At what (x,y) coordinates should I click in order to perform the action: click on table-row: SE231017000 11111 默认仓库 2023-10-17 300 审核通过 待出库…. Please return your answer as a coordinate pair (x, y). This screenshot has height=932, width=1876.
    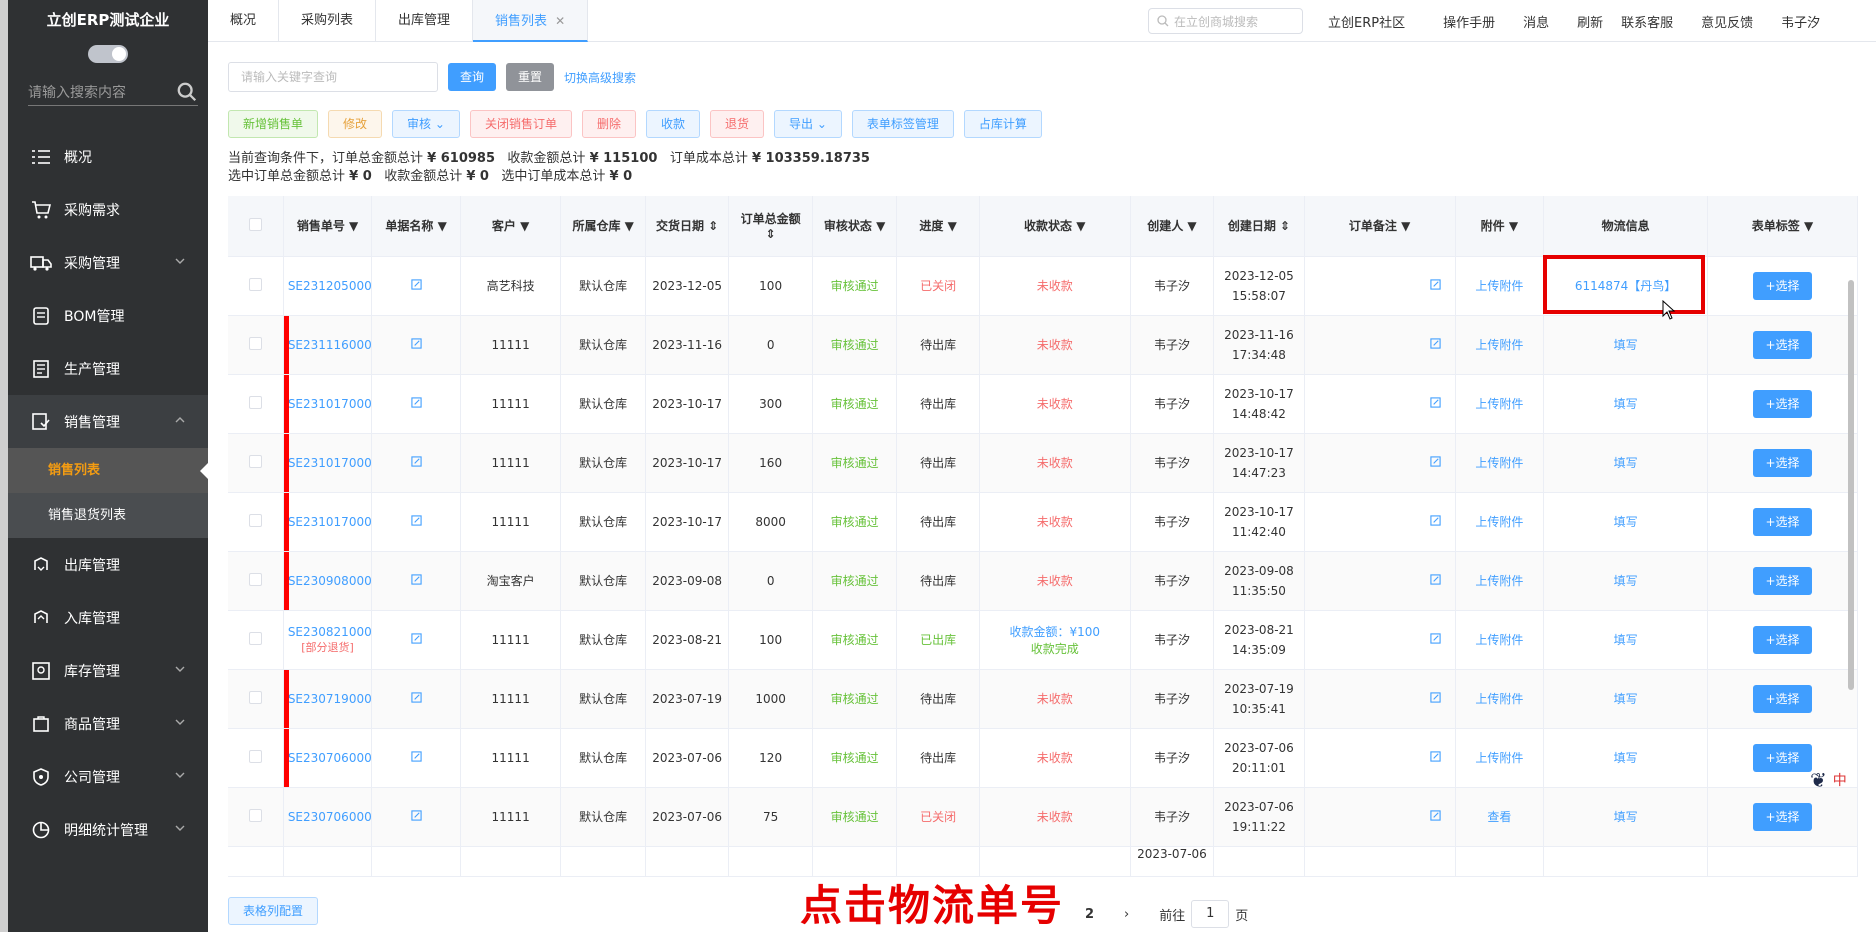
    Looking at the image, I should click on (1043, 404).